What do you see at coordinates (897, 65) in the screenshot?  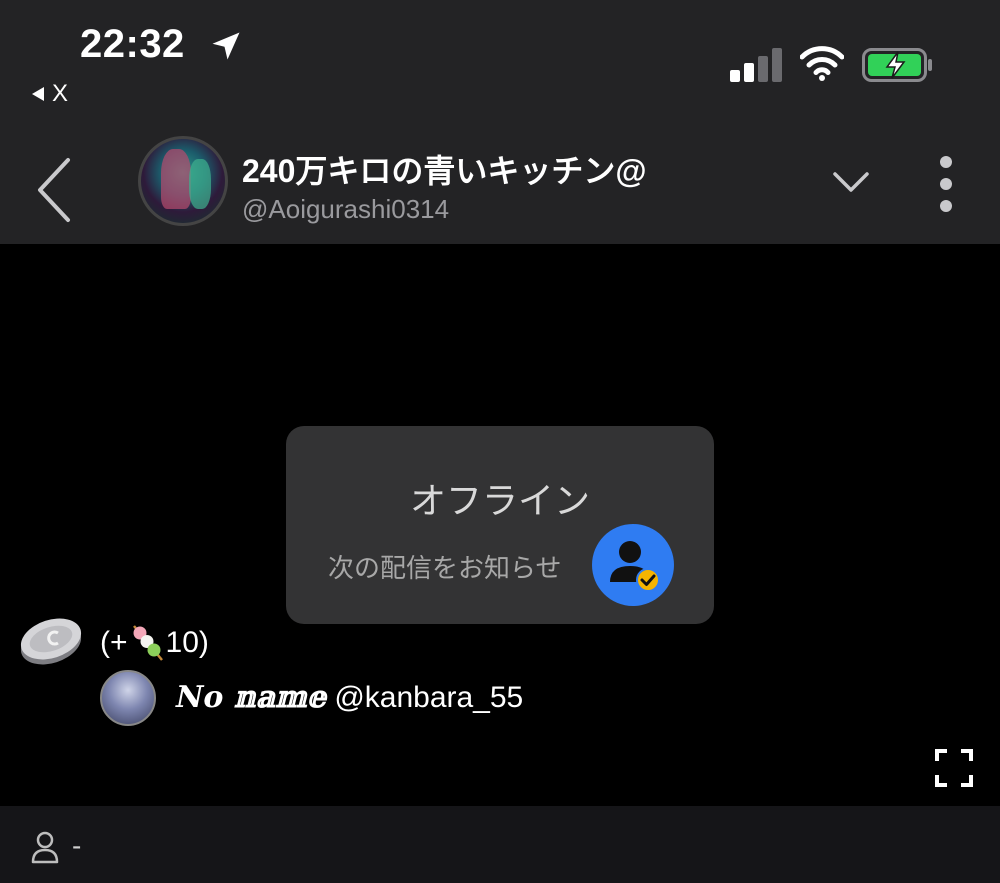 I see `battery-charging-icon` at bounding box center [897, 65].